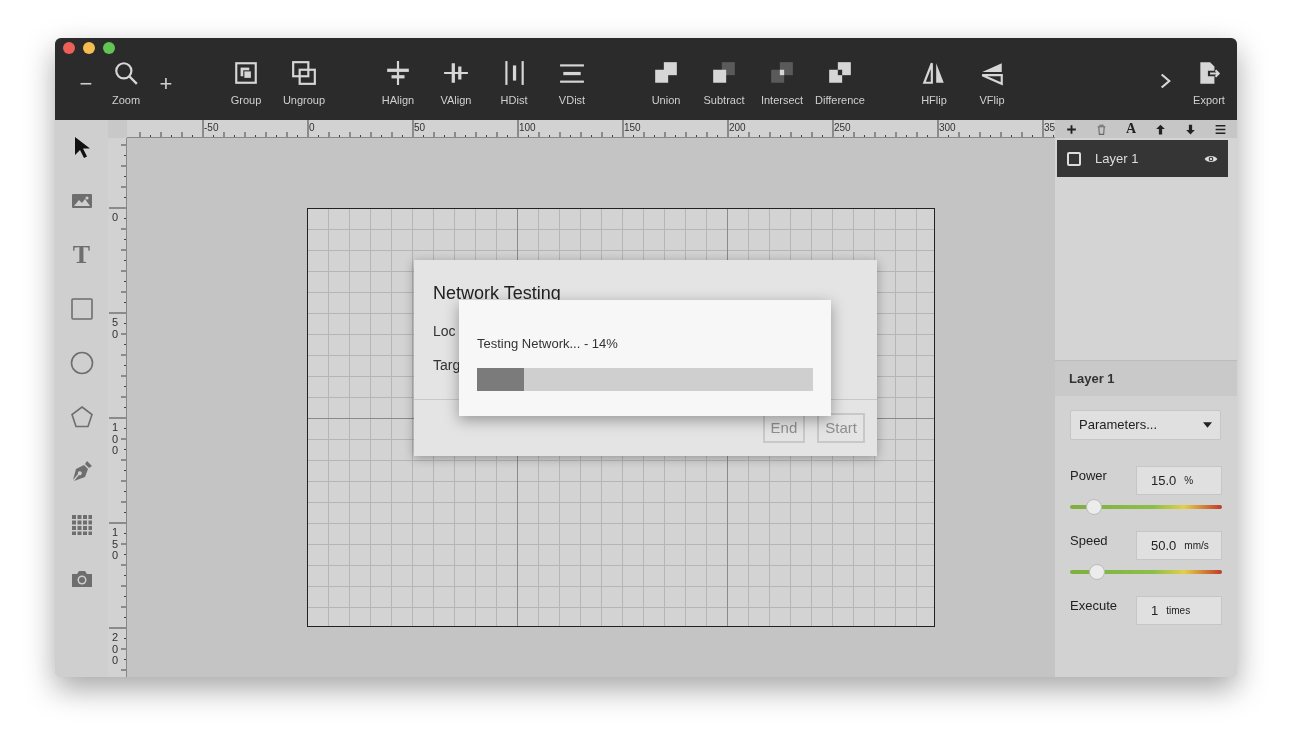  What do you see at coordinates (1211, 158) in the screenshot?
I see `eye-icon` at bounding box center [1211, 158].